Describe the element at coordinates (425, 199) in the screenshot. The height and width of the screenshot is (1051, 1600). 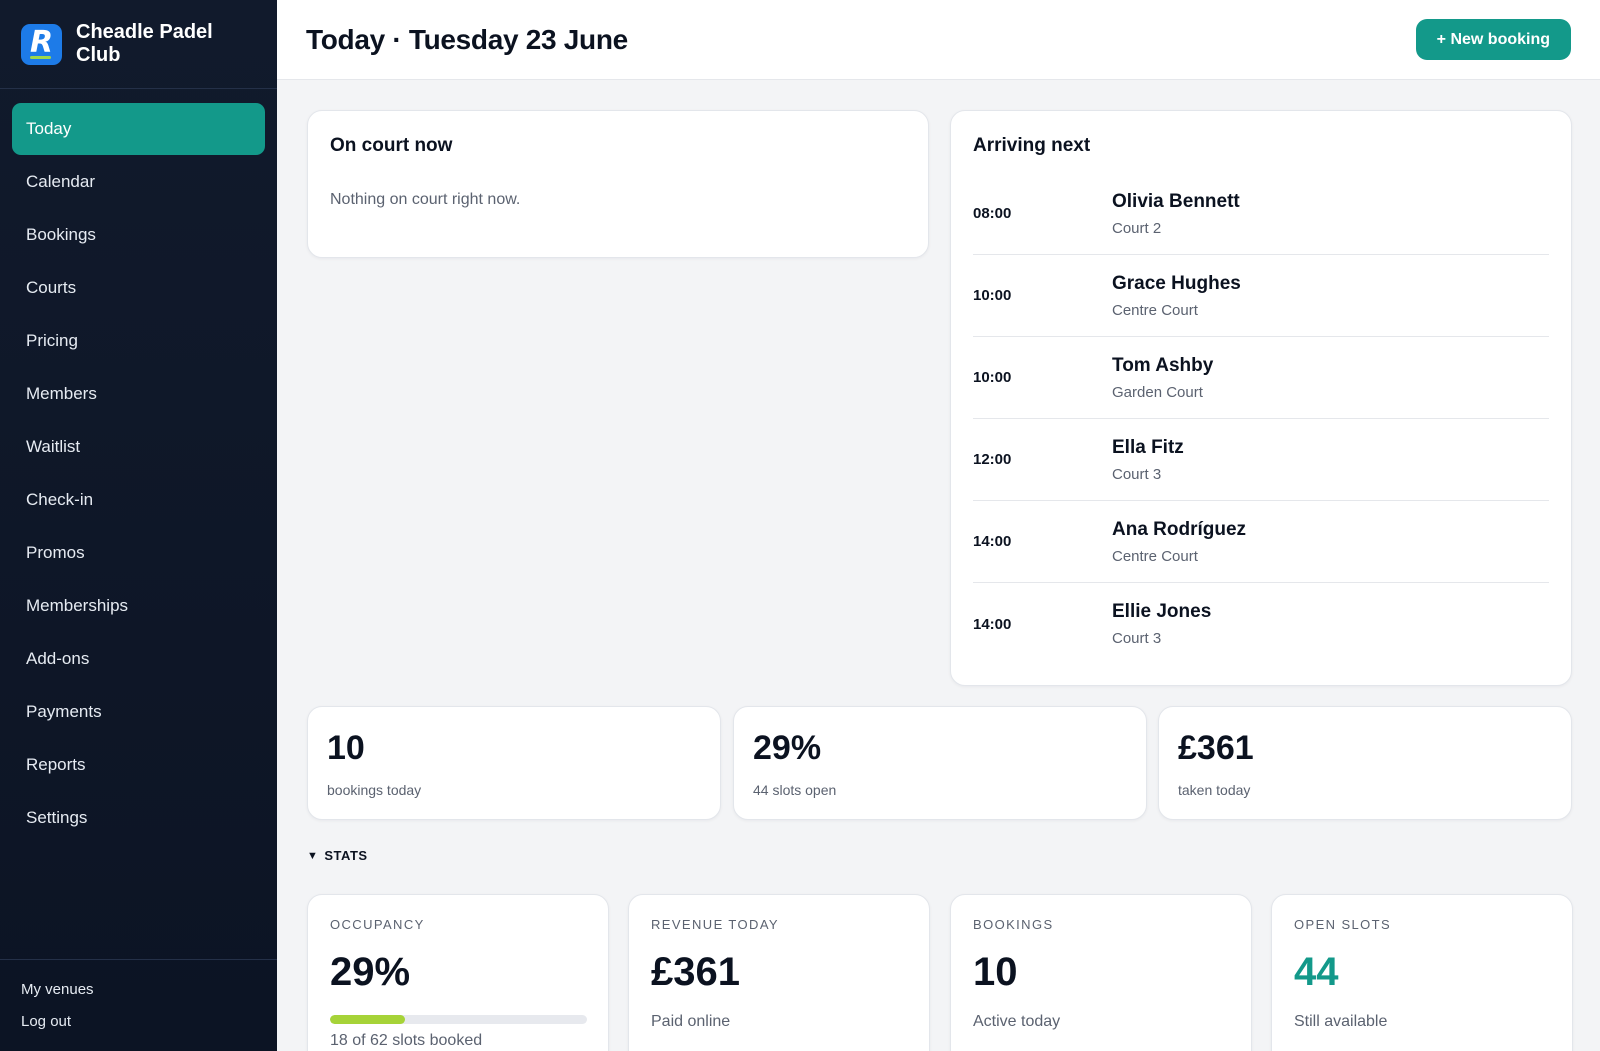
I see `on-court-empty-message: Nothing on court right now.` at that location.